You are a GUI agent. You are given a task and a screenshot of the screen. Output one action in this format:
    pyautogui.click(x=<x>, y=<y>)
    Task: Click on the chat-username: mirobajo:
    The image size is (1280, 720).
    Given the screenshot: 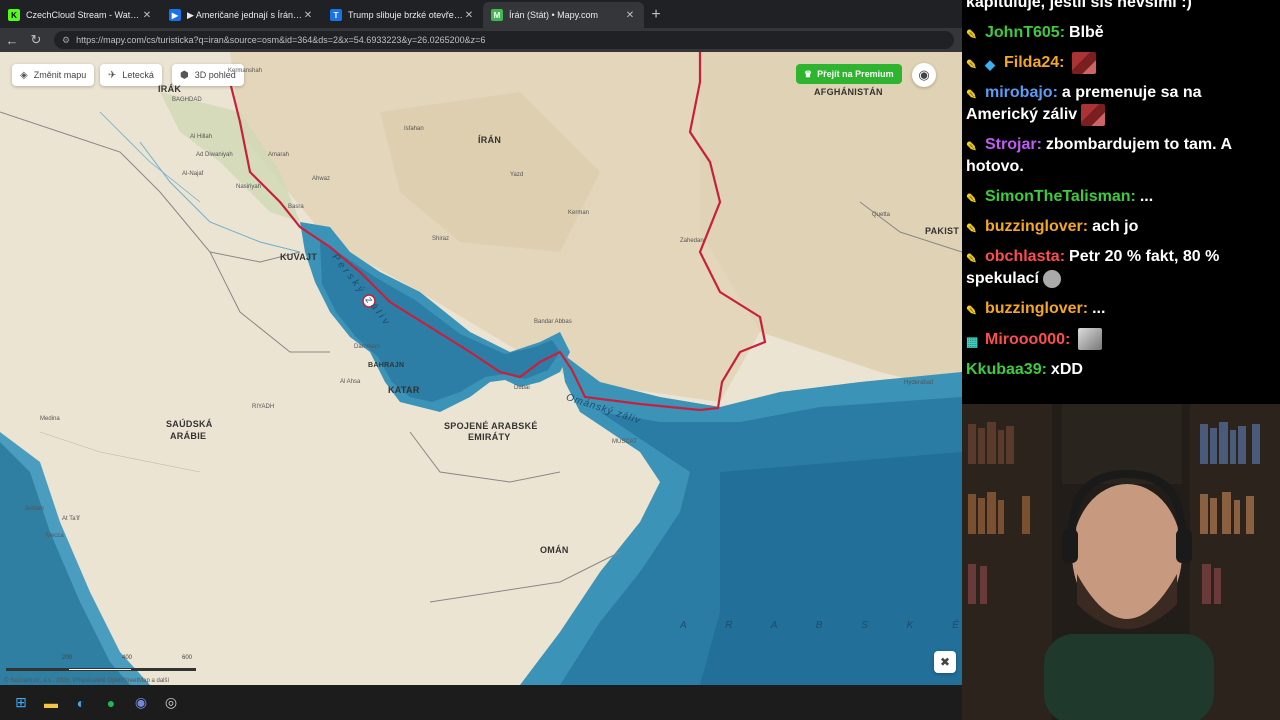 What is the action you would take?
    pyautogui.click(x=1021, y=92)
    